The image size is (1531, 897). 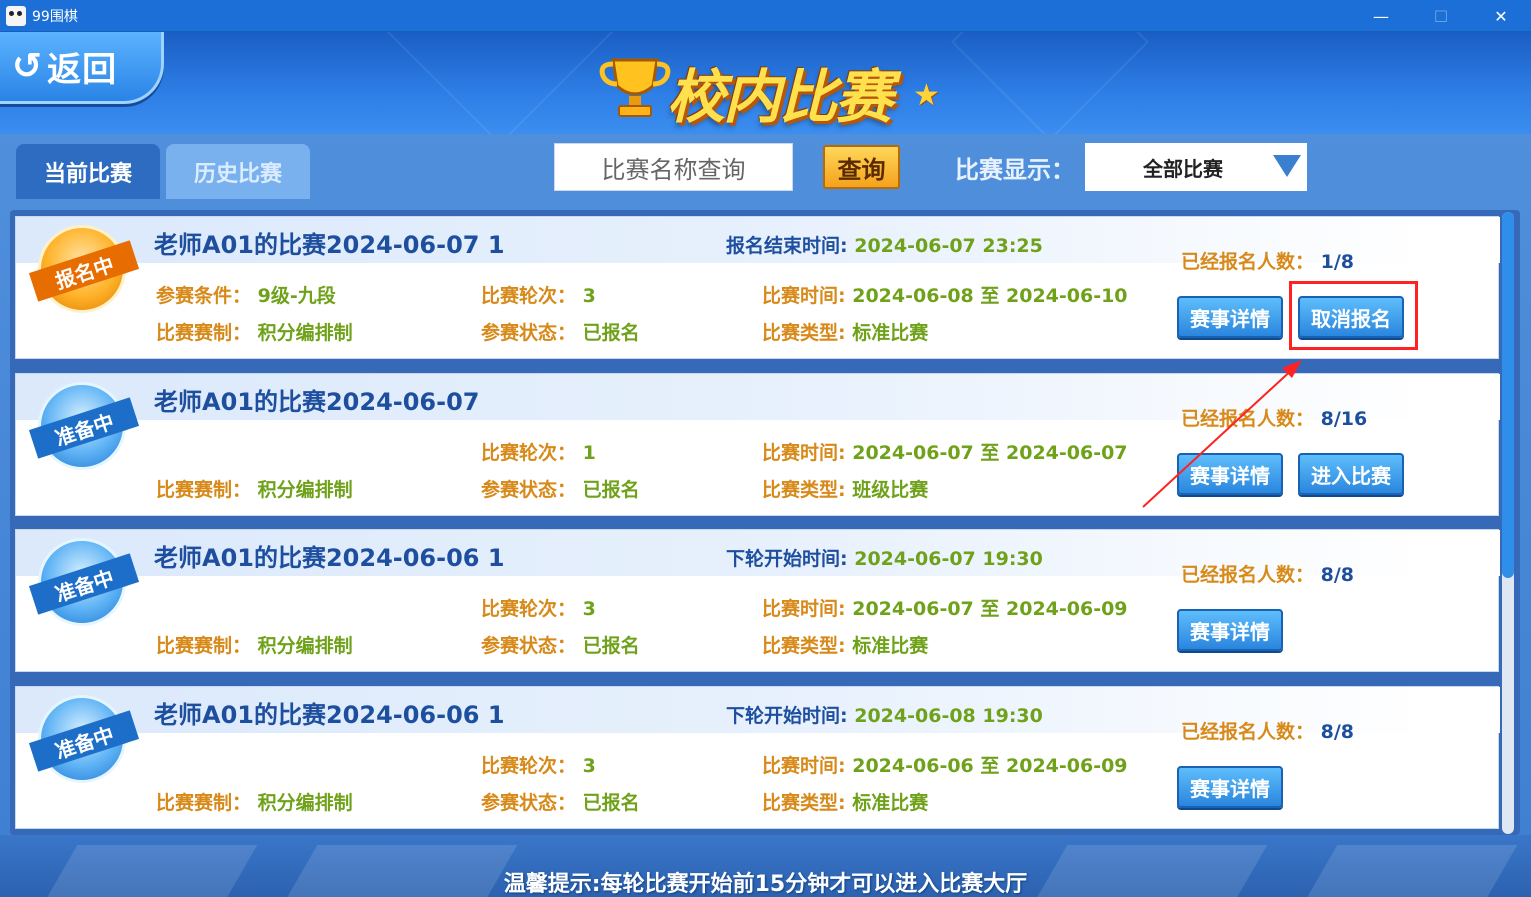 What do you see at coordinates (635, 87) in the screenshot?
I see `trophy-icon` at bounding box center [635, 87].